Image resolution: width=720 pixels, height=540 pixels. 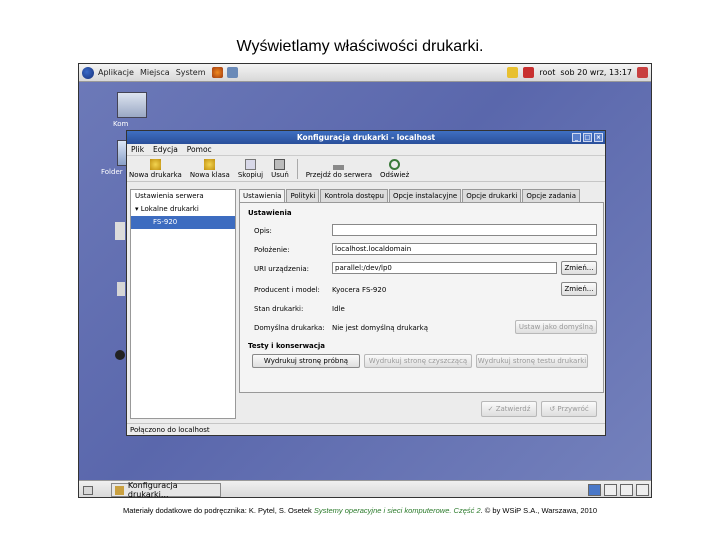 What do you see at coordinates (137, 209) in the screenshot?
I see `expander-down-icon: ▾` at bounding box center [137, 209].